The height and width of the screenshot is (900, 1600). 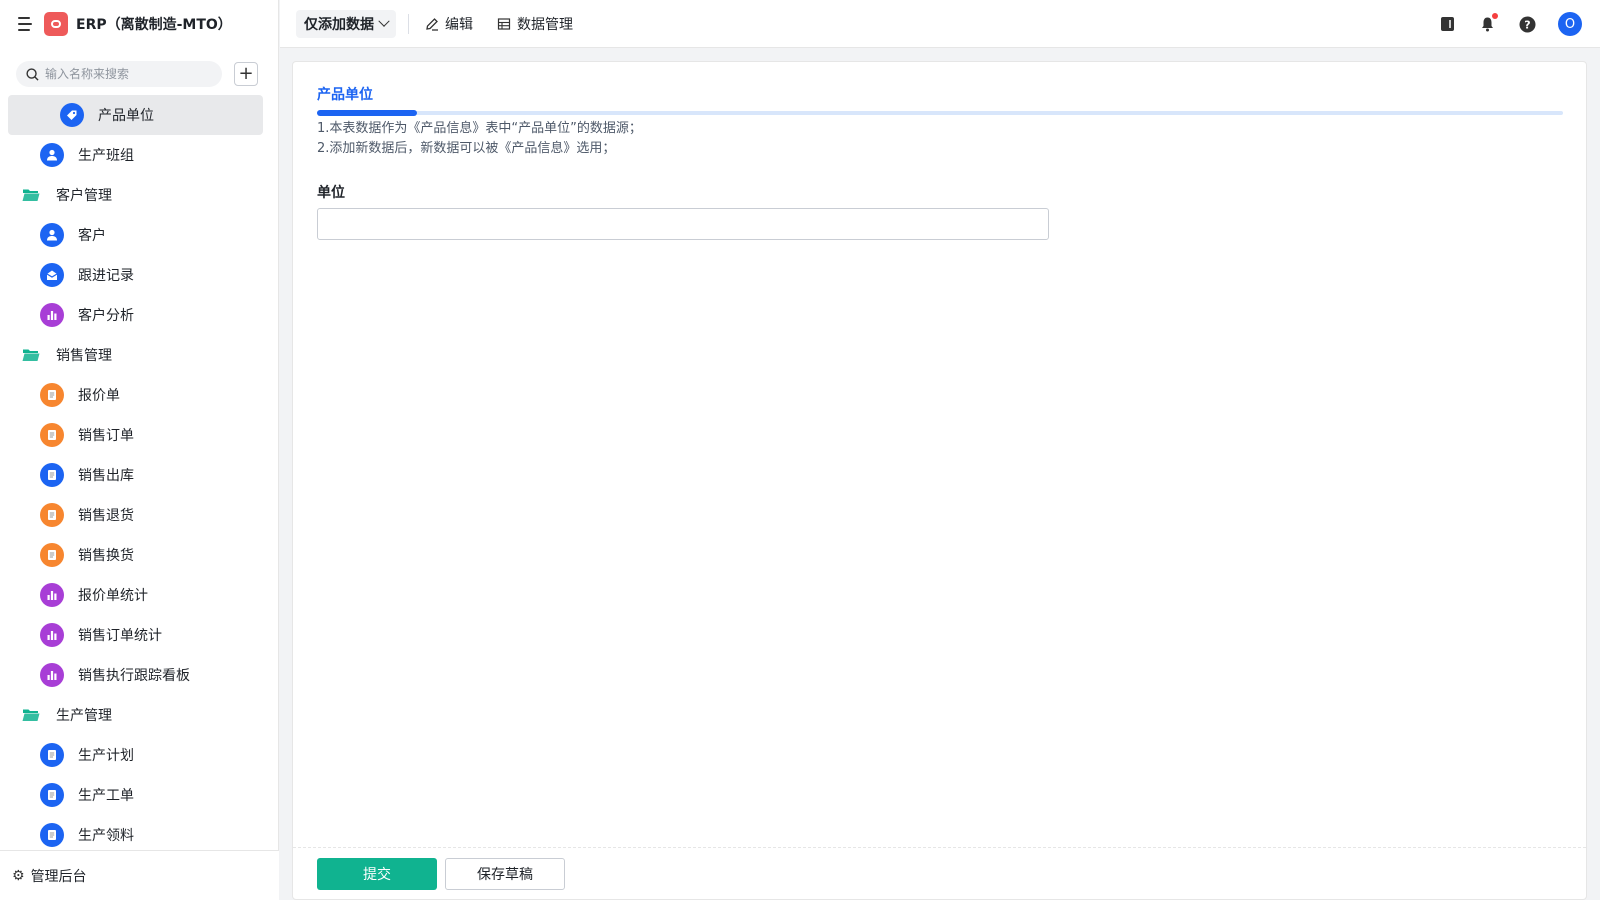 I want to click on sidebar-search, so click(x=119, y=74).